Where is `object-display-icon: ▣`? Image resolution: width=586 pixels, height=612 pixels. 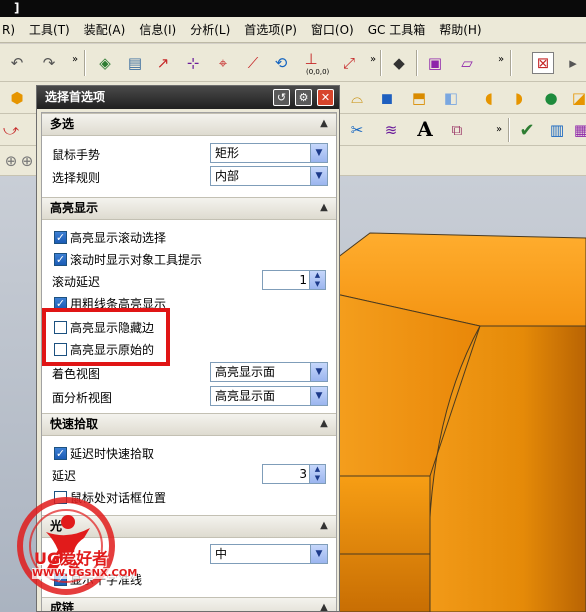
object-display-icon: ▣ is located at coordinates (435, 63).